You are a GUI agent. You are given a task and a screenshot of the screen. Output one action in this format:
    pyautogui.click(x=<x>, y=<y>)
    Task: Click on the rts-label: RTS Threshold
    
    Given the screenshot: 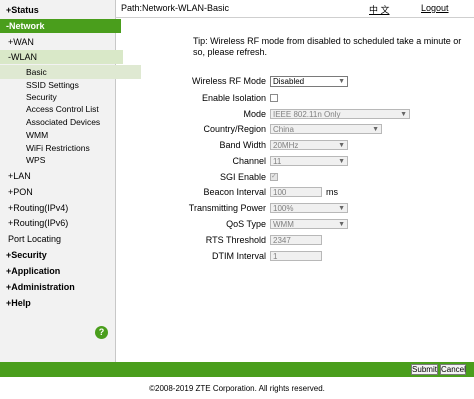 What is the action you would take?
    pyautogui.click(x=235, y=240)
    